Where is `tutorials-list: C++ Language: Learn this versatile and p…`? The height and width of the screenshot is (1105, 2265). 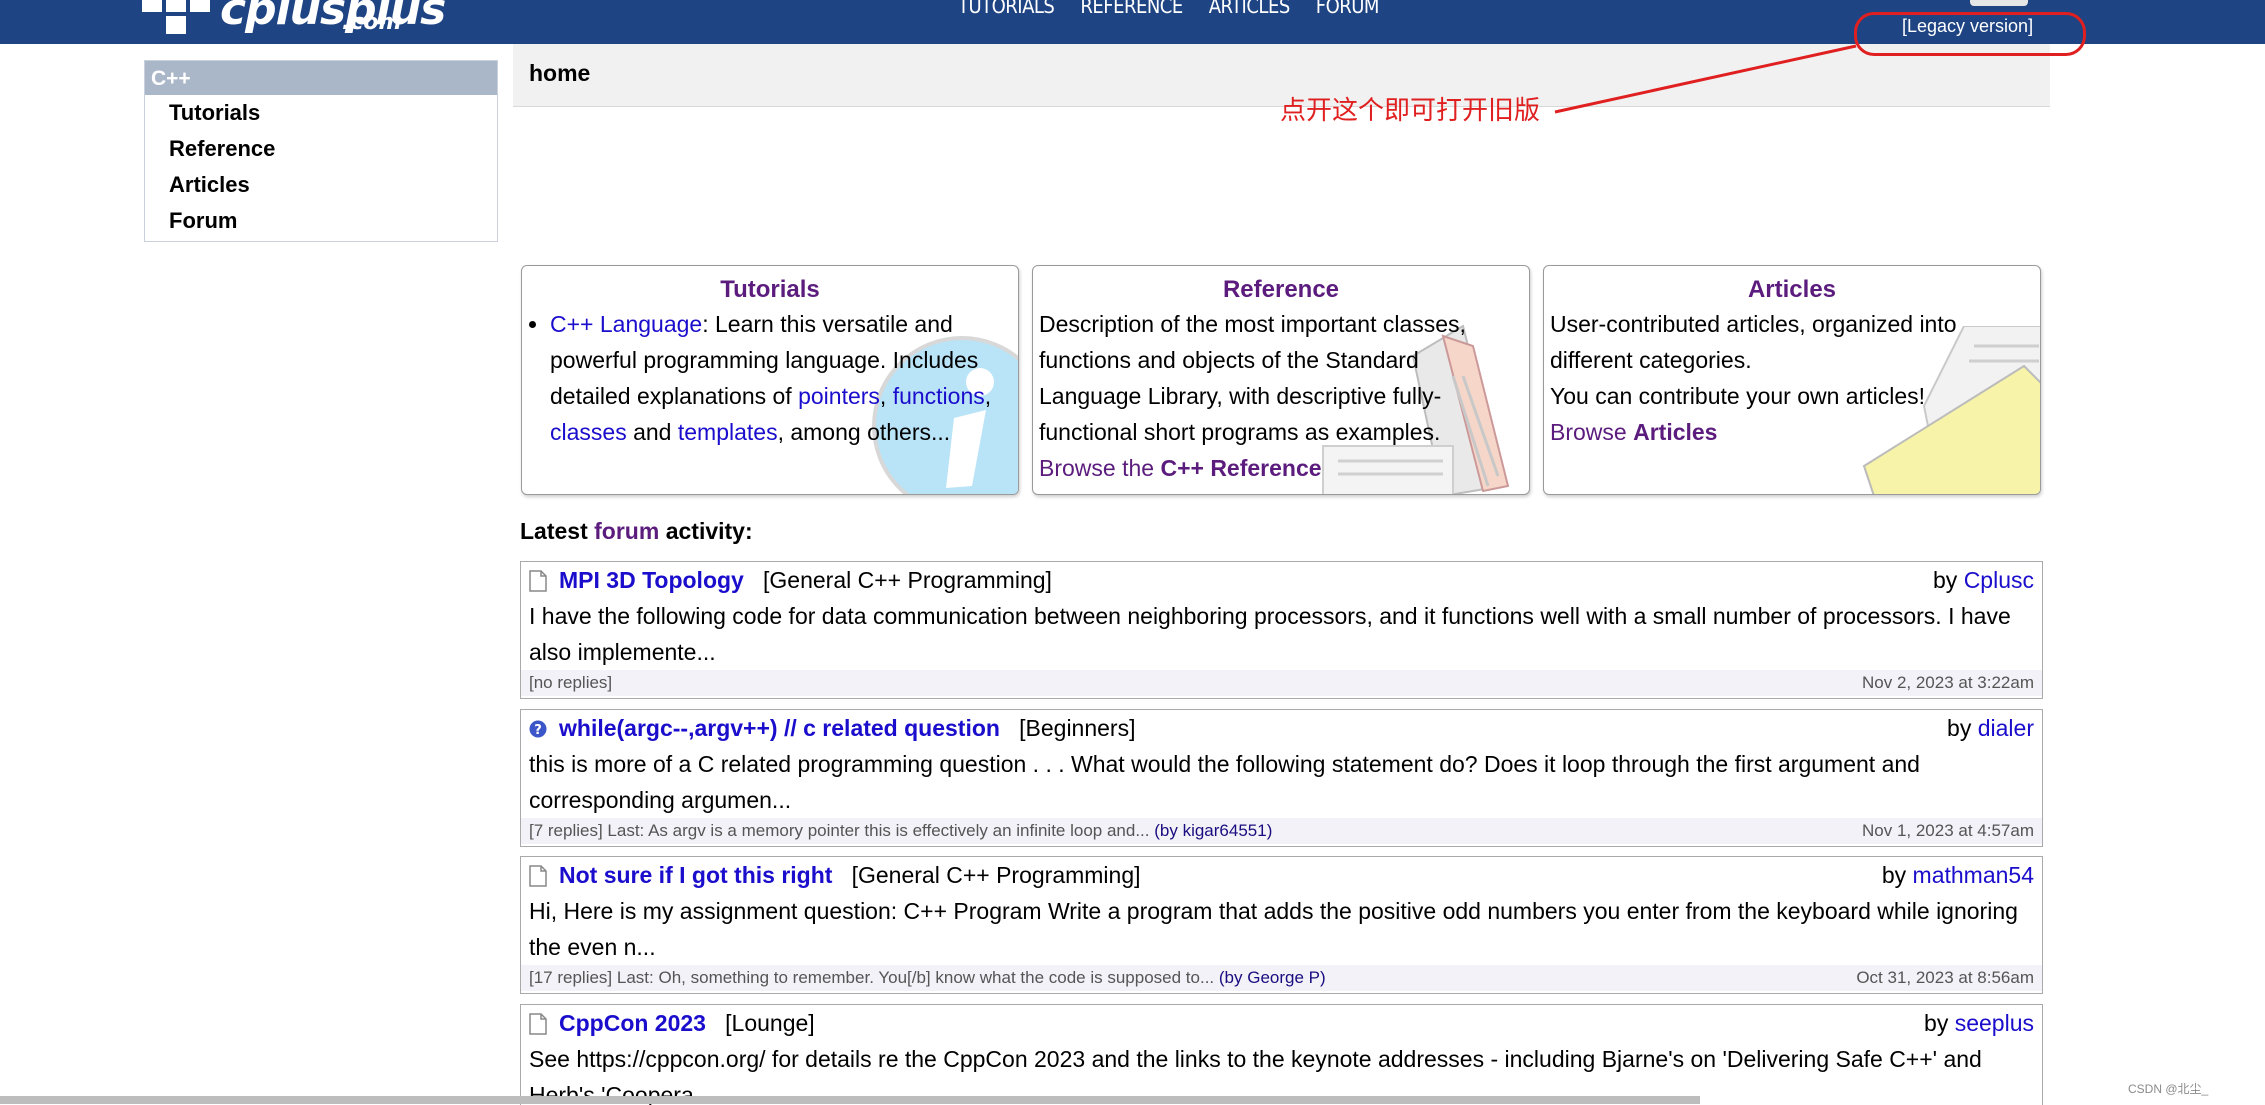
tutorials-list: C++ Language: Learn this versatile and p… is located at coordinates (770, 378).